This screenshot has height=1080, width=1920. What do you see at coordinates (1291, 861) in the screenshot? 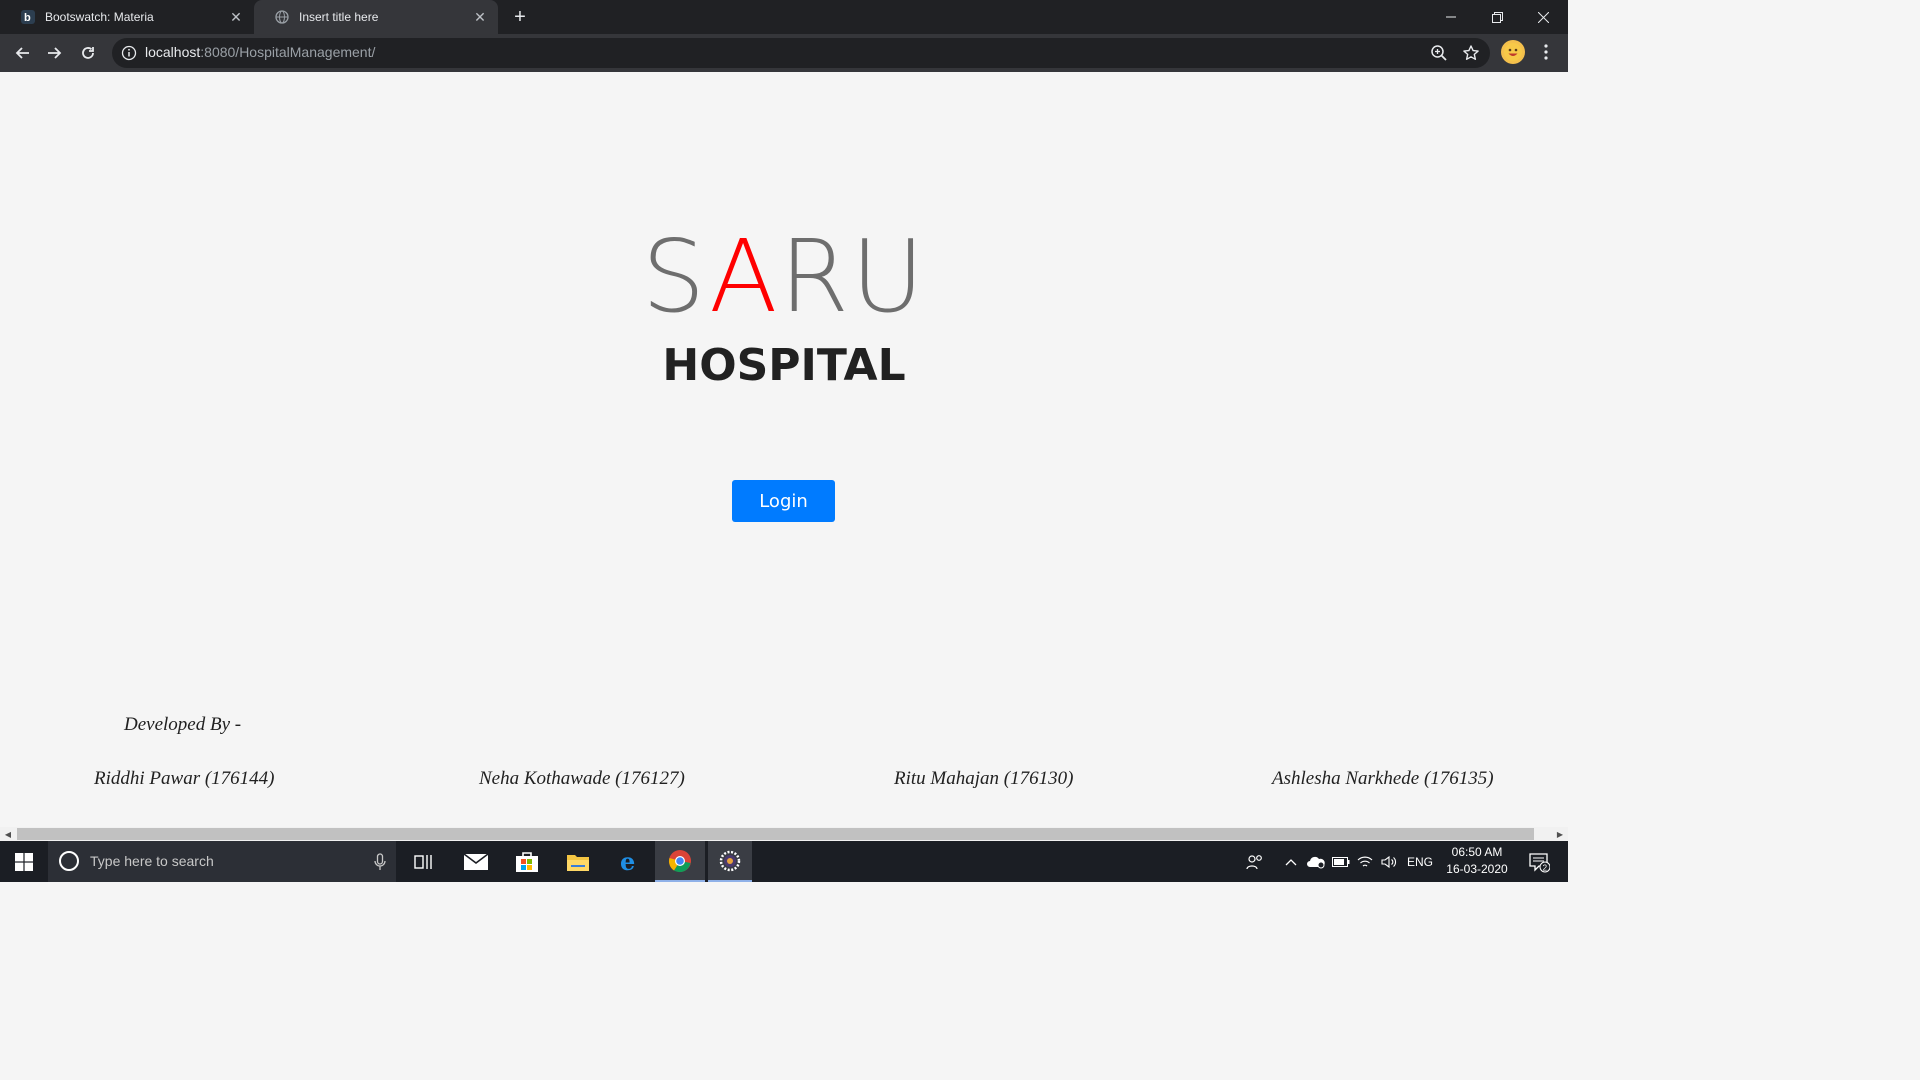
I see `chevron-up-icon` at bounding box center [1291, 861].